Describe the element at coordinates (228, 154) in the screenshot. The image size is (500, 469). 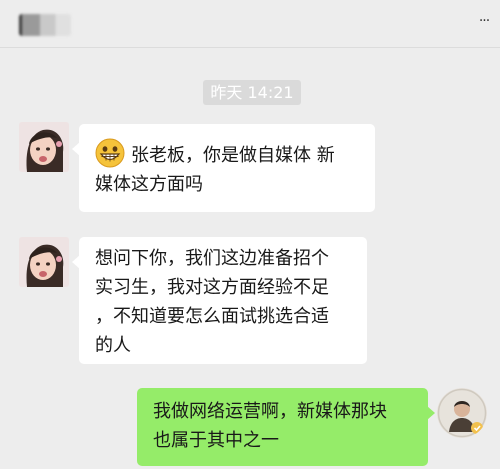
I see `message-line: 张老板，你是做自媒体 新` at that location.